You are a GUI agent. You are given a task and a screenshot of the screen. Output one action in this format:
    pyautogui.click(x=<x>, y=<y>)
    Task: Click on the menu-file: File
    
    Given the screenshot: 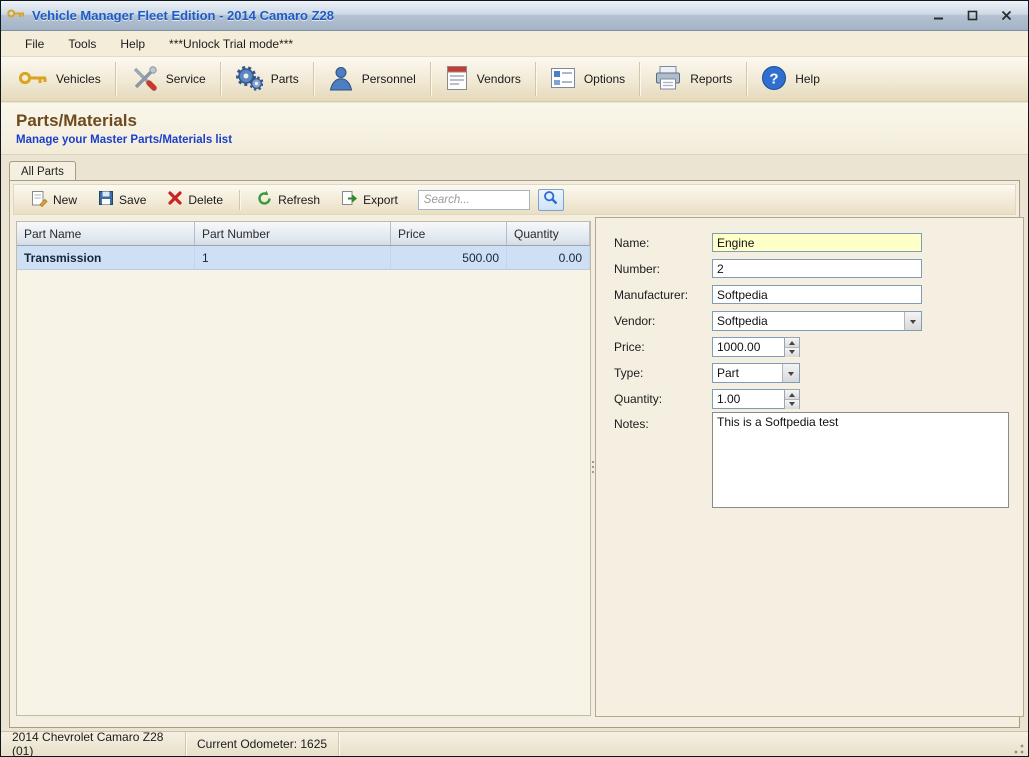 What is the action you would take?
    pyautogui.click(x=34, y=44)
    